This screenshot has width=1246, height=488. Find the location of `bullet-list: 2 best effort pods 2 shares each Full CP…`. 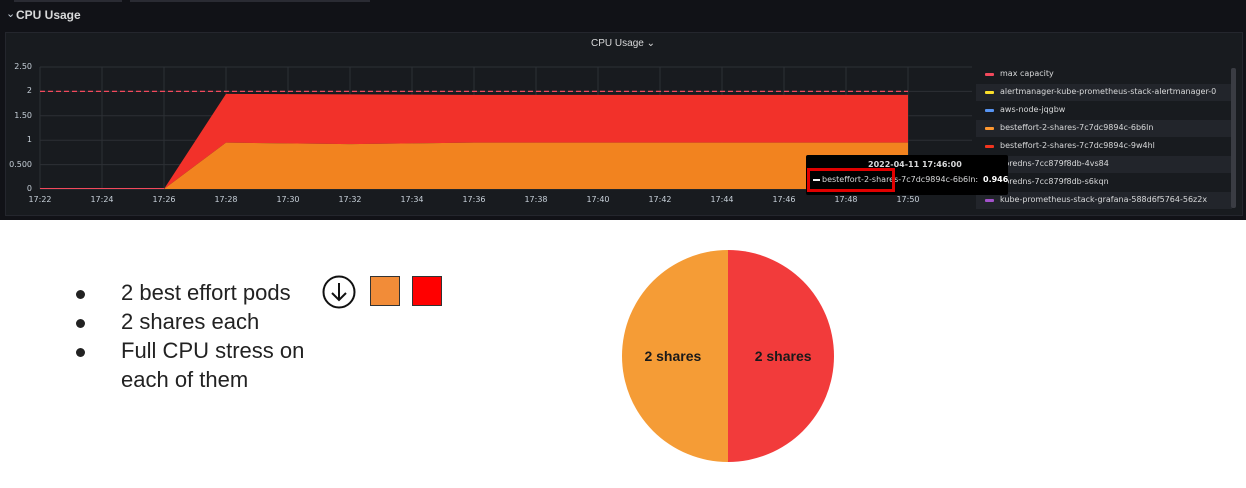

bullet-list: 2 best effort pods 2 shares each Full CP… is located at coordinates (187, 336).